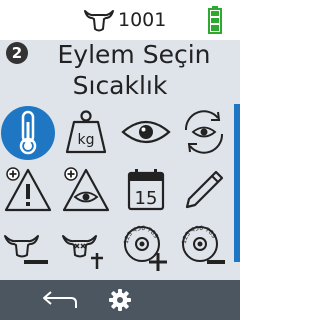 The height and width of the screenshot is (320, 320). I want to click on settings-button, so click(120, 300).